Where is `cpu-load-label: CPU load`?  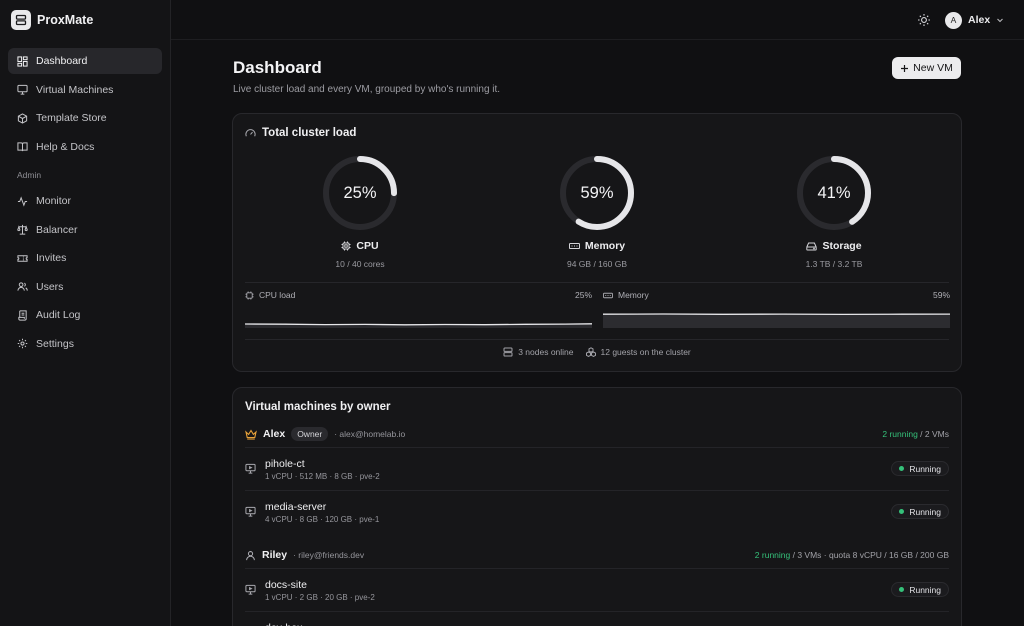 cpu-load-label: CPU load is located at coordinates (277, 295).